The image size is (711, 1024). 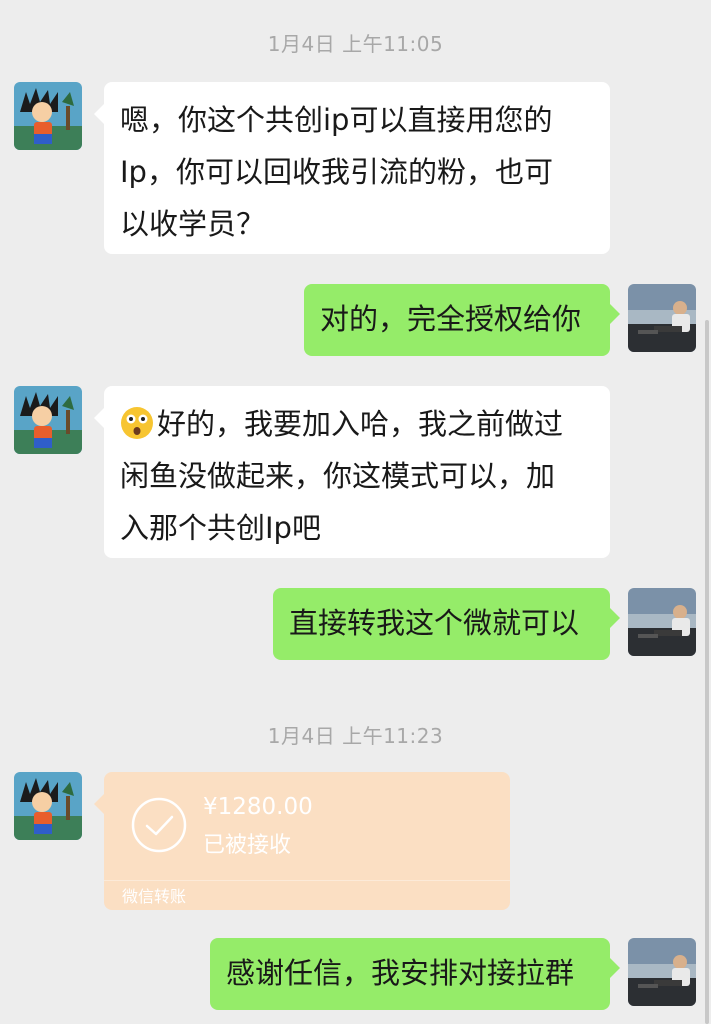 What do you see at coordinates (258, 807) in the screenshot?
I see `transfer-amount: ¥1280.00` at bounding box center [258, 807].